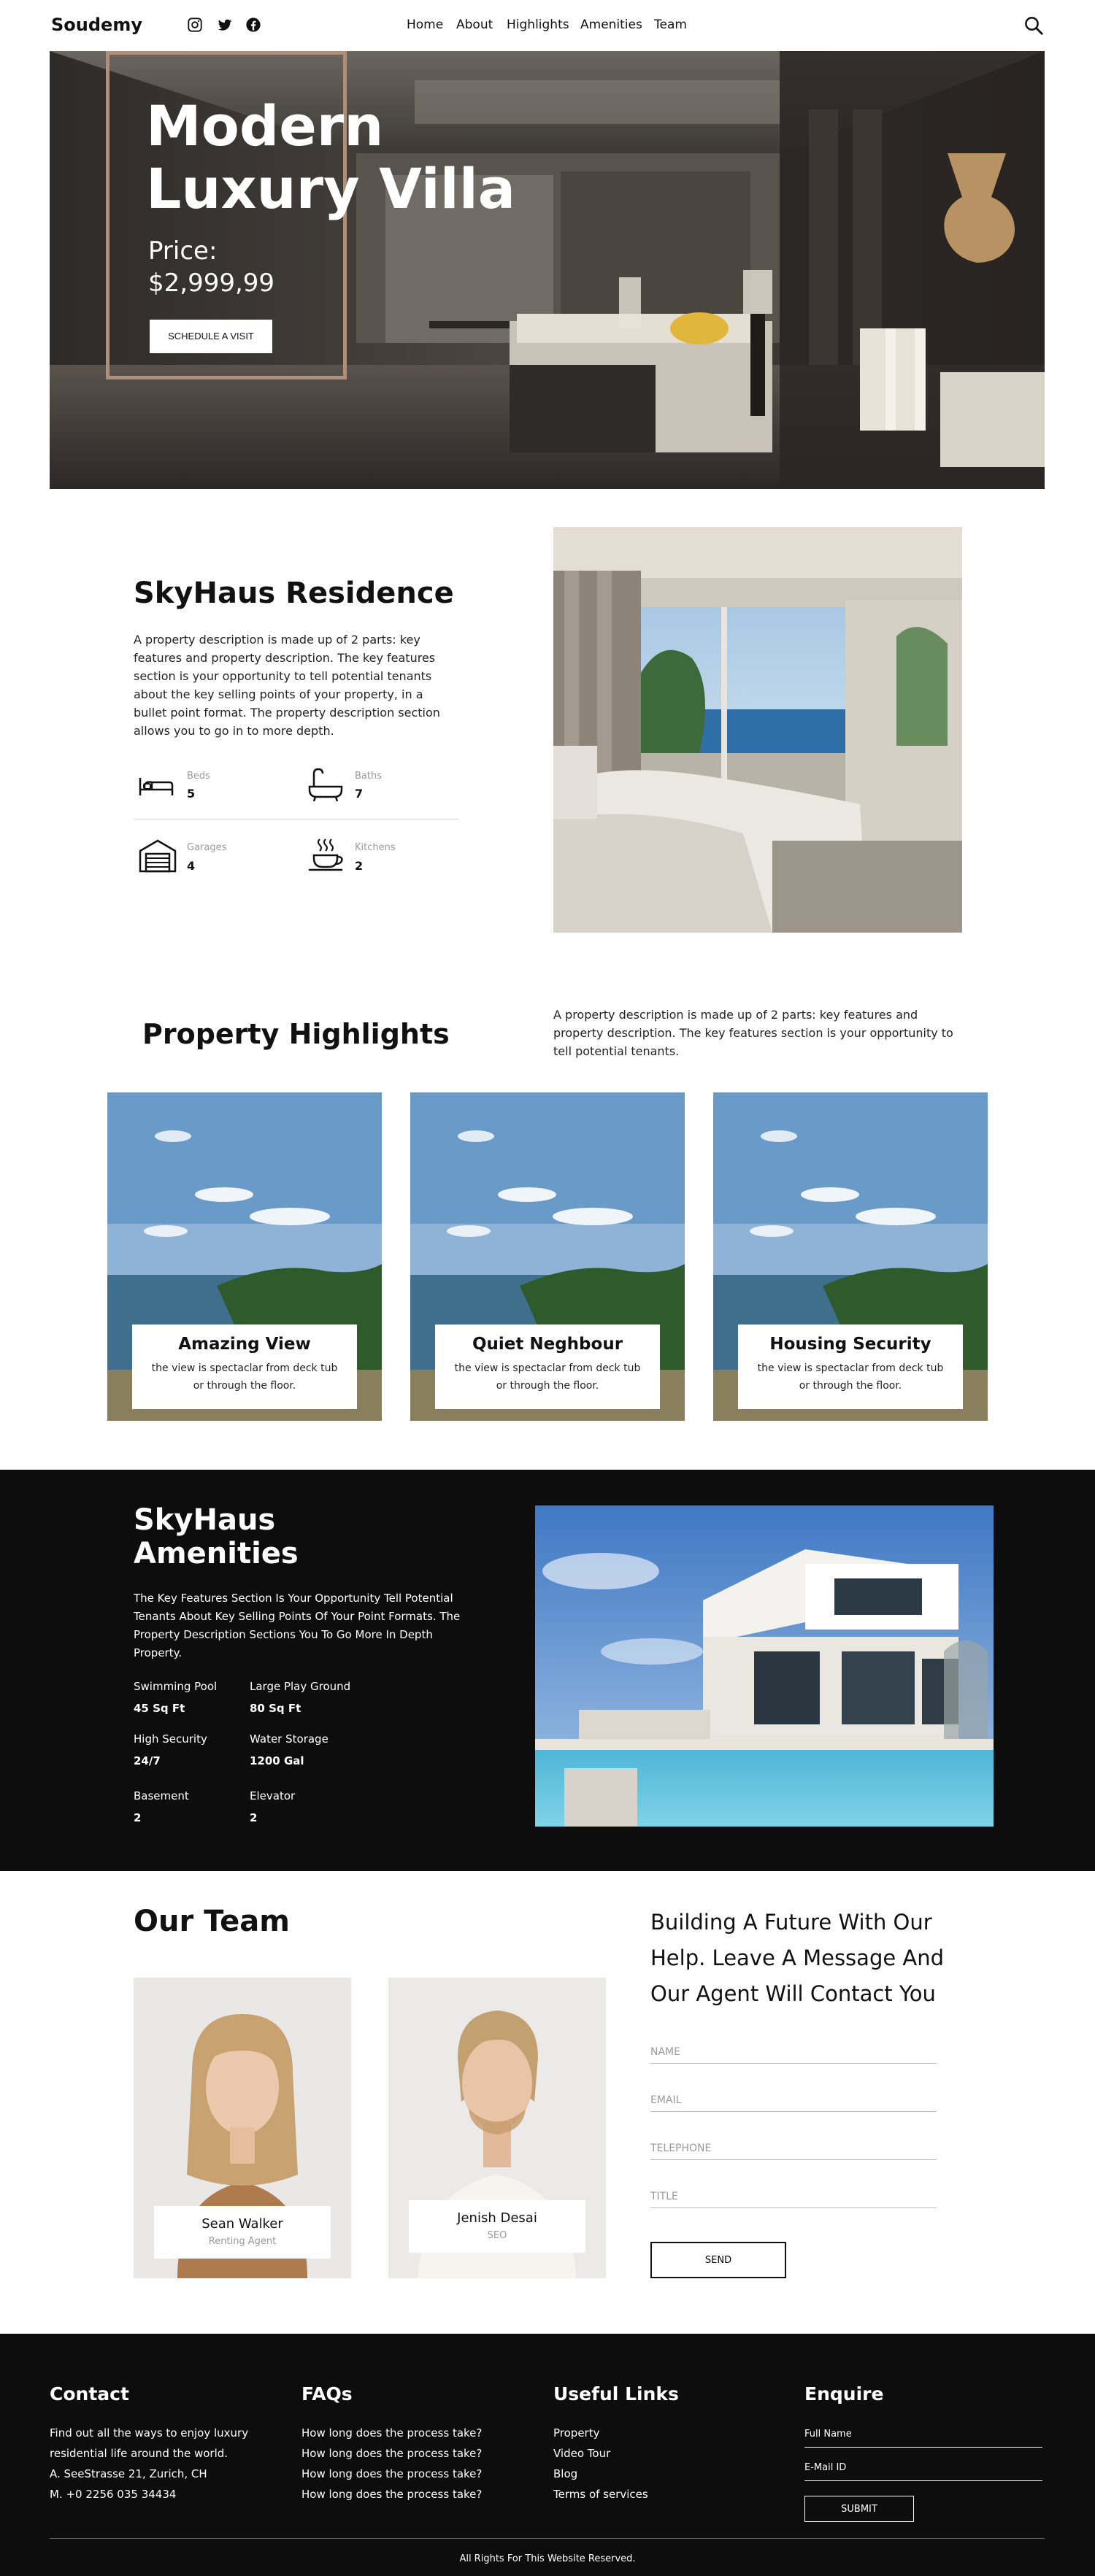 This screenshot has width=1095, height=2576. I want to click on amenity-label: Water Storage, so click(289, 1739).